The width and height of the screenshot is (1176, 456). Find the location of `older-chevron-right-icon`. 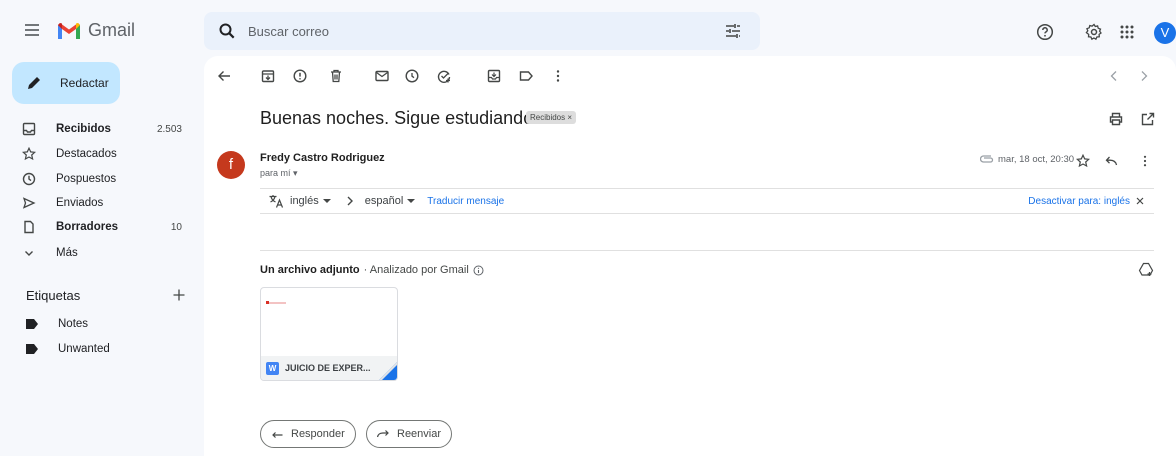

older-chevron-right-icon is located at coordinates (1144, 76).